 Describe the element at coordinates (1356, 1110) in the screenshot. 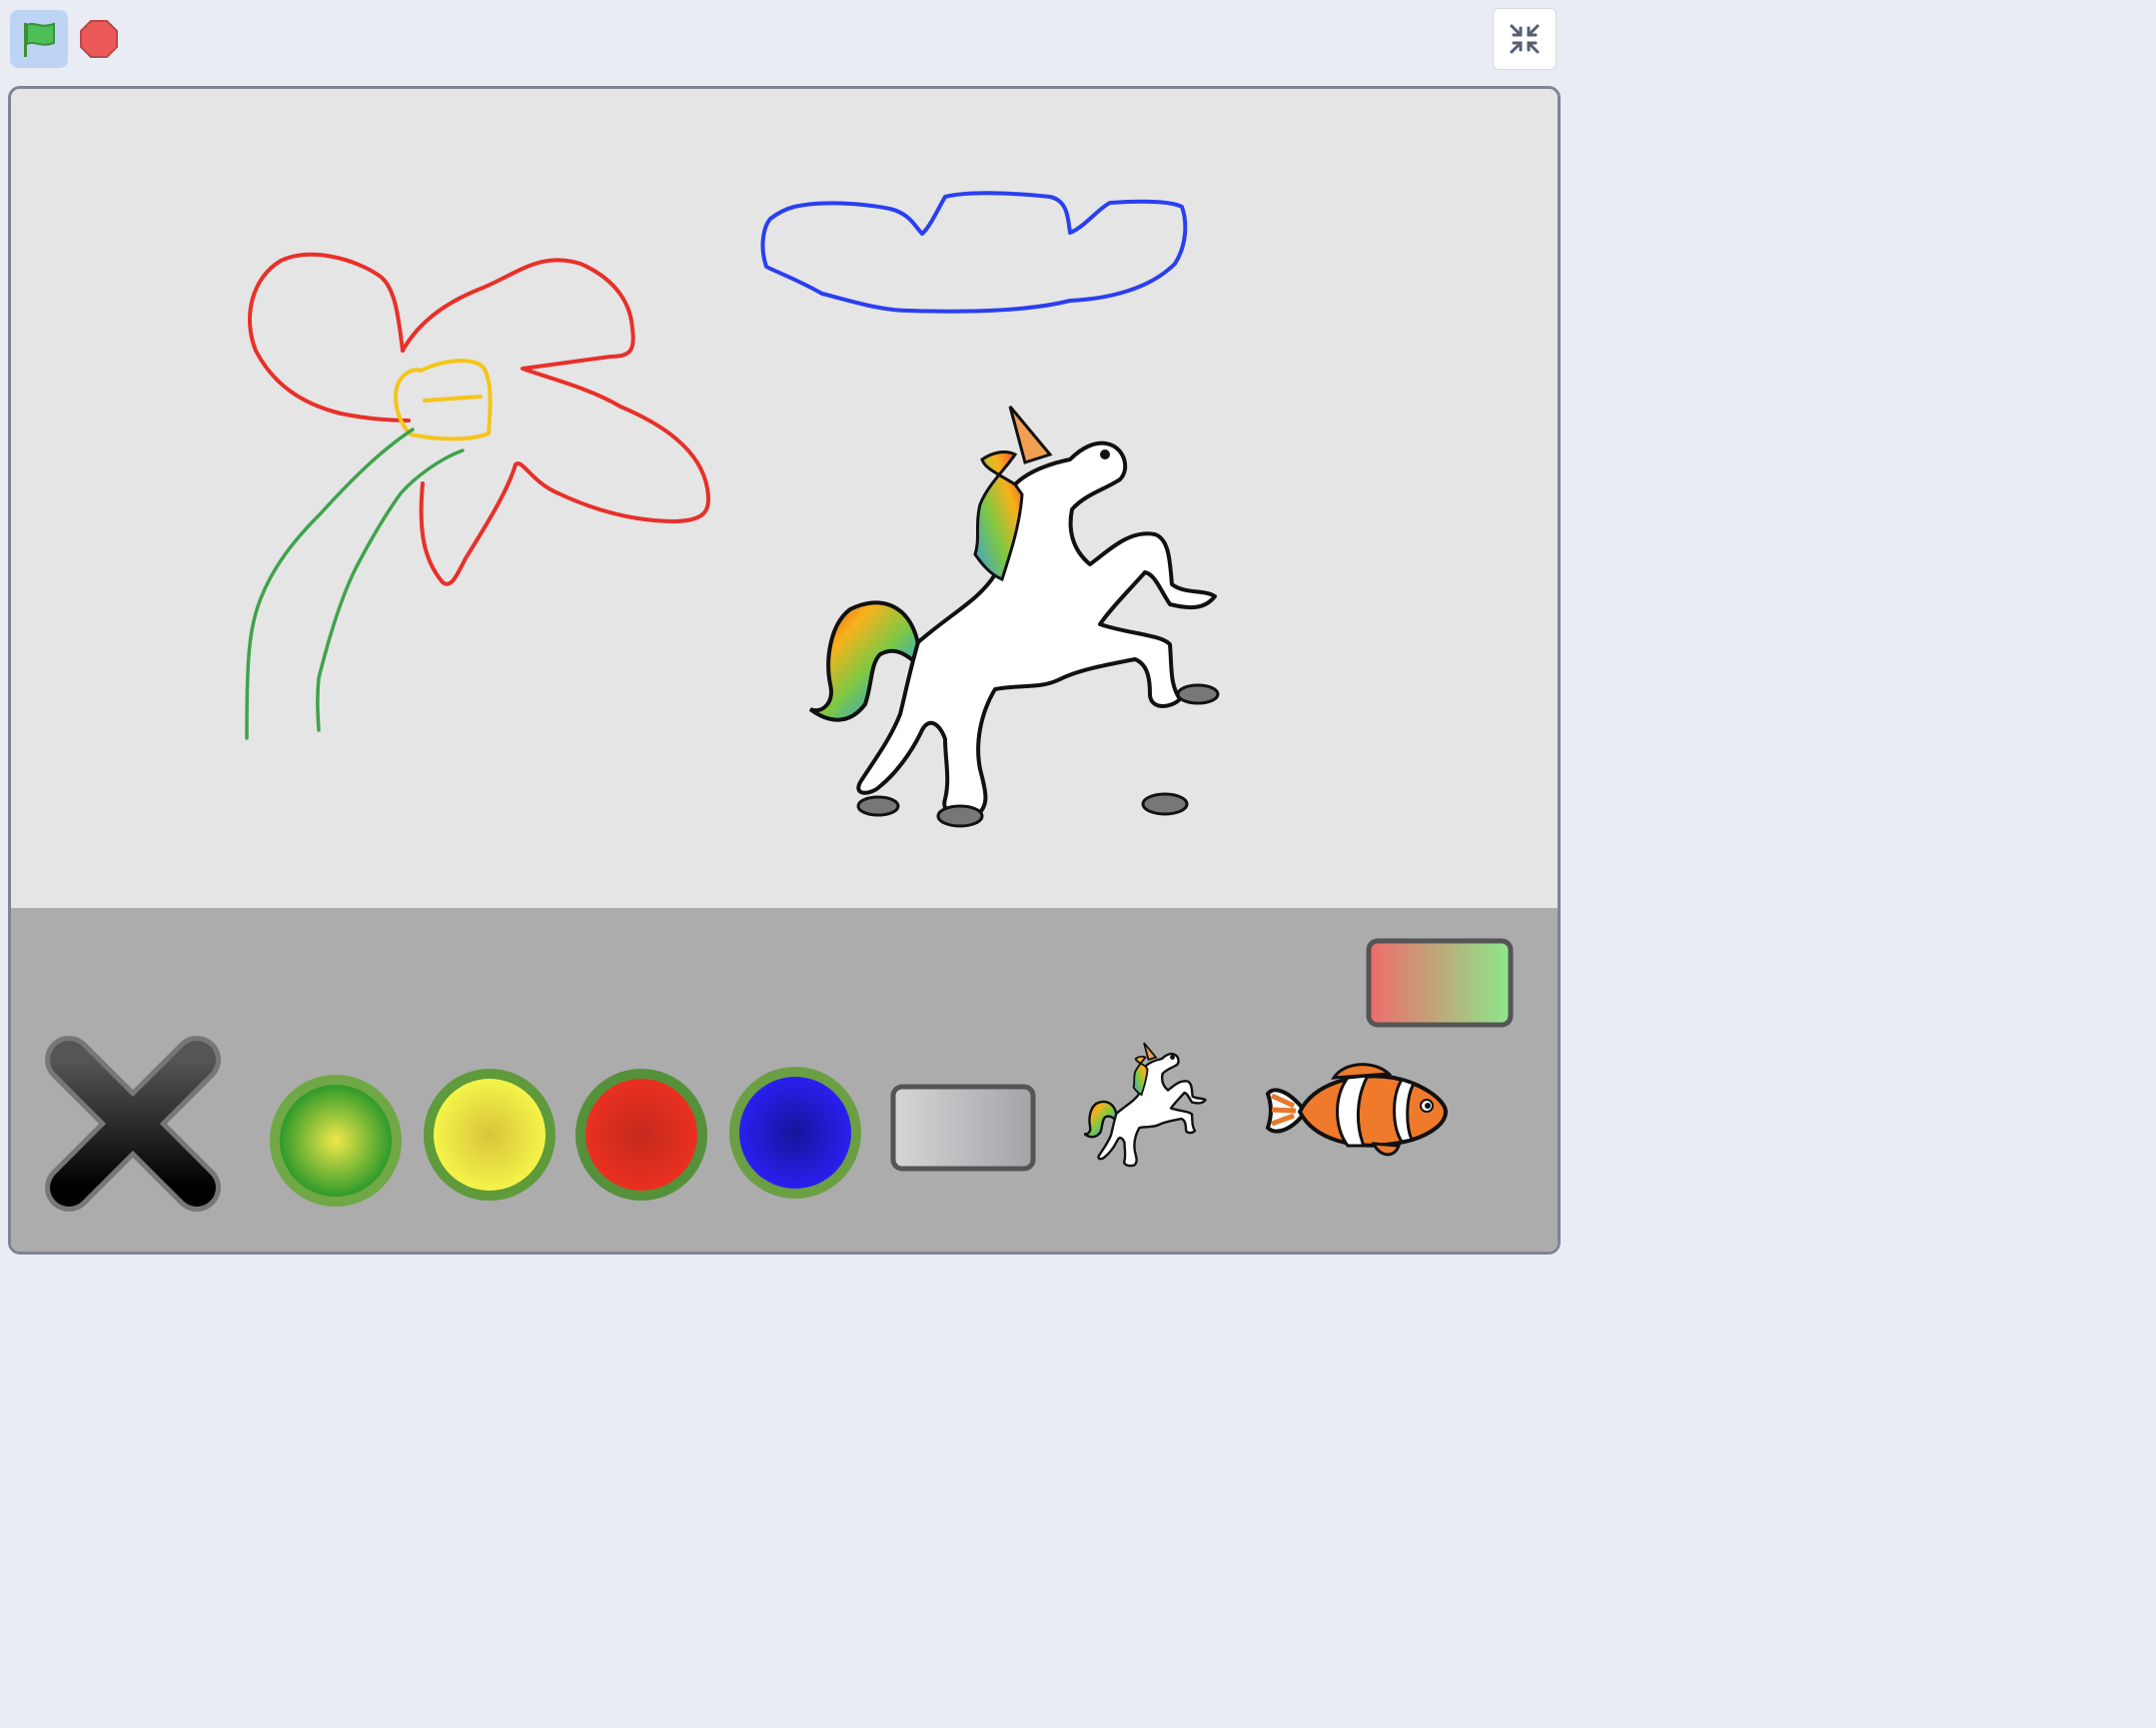

I see `clownfish-sprite-choice` at that location.